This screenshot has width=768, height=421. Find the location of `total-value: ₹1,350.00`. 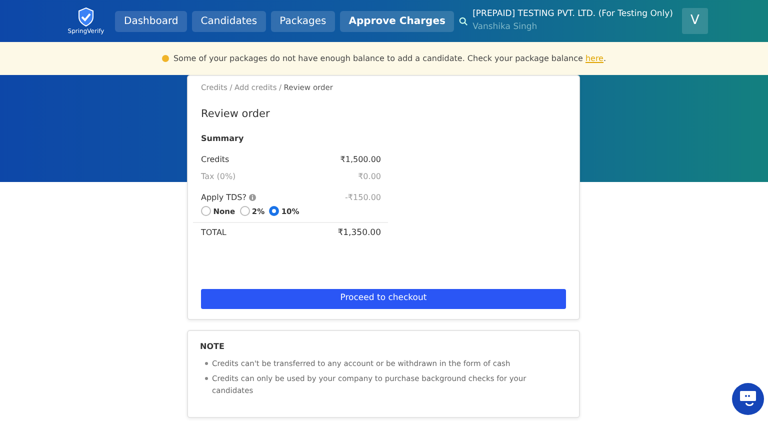

total-value: ₹1,350.00 is located at coordinates (359, 233).